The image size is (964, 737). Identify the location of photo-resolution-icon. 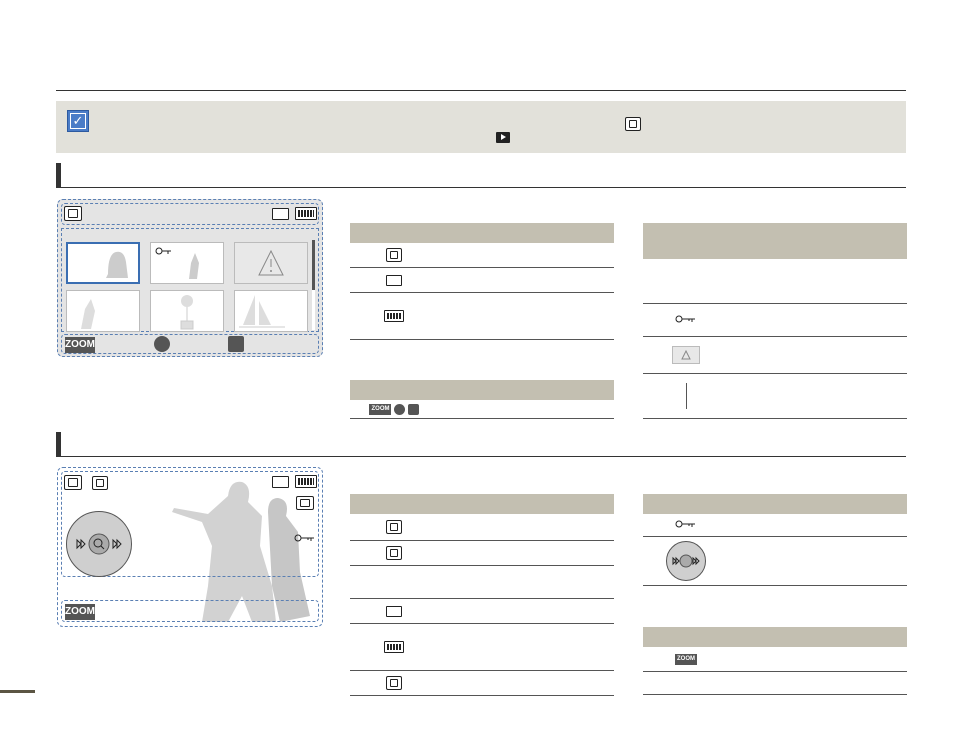
(394, 683).